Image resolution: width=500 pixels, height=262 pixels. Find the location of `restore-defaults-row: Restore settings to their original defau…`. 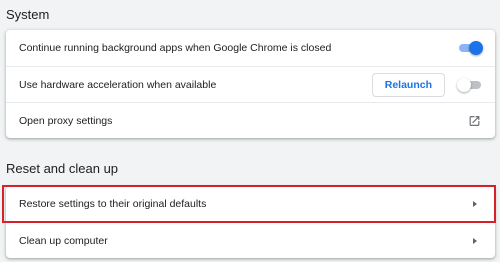

restore-defaults-row: Restore settings to their original defau… is located at coordinates (250, 204).